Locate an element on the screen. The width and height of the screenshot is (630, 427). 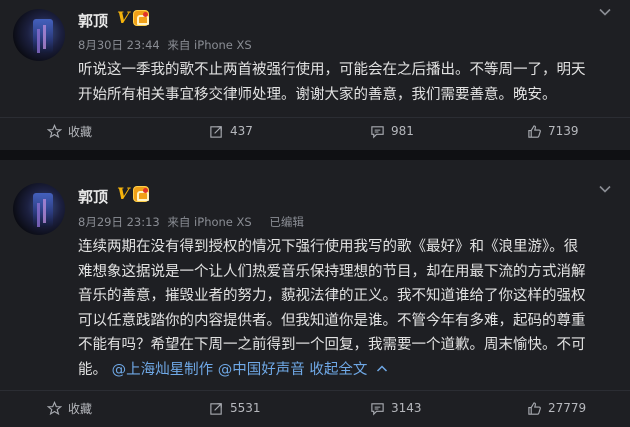
repost-button: 437 is located at coordinates (231, 131).